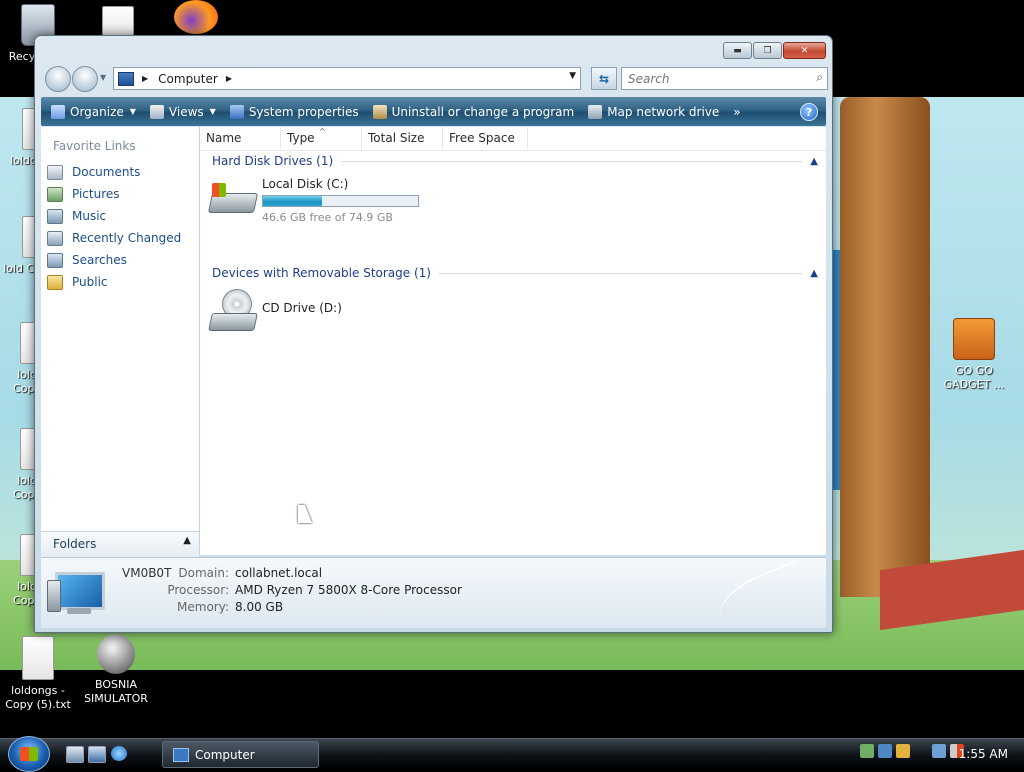 The width and height of the screenshot is (1024, 772). Describe the element at coordinates (604, 78) in the screenshot. I see `refresh-button: ⇆` at that location.